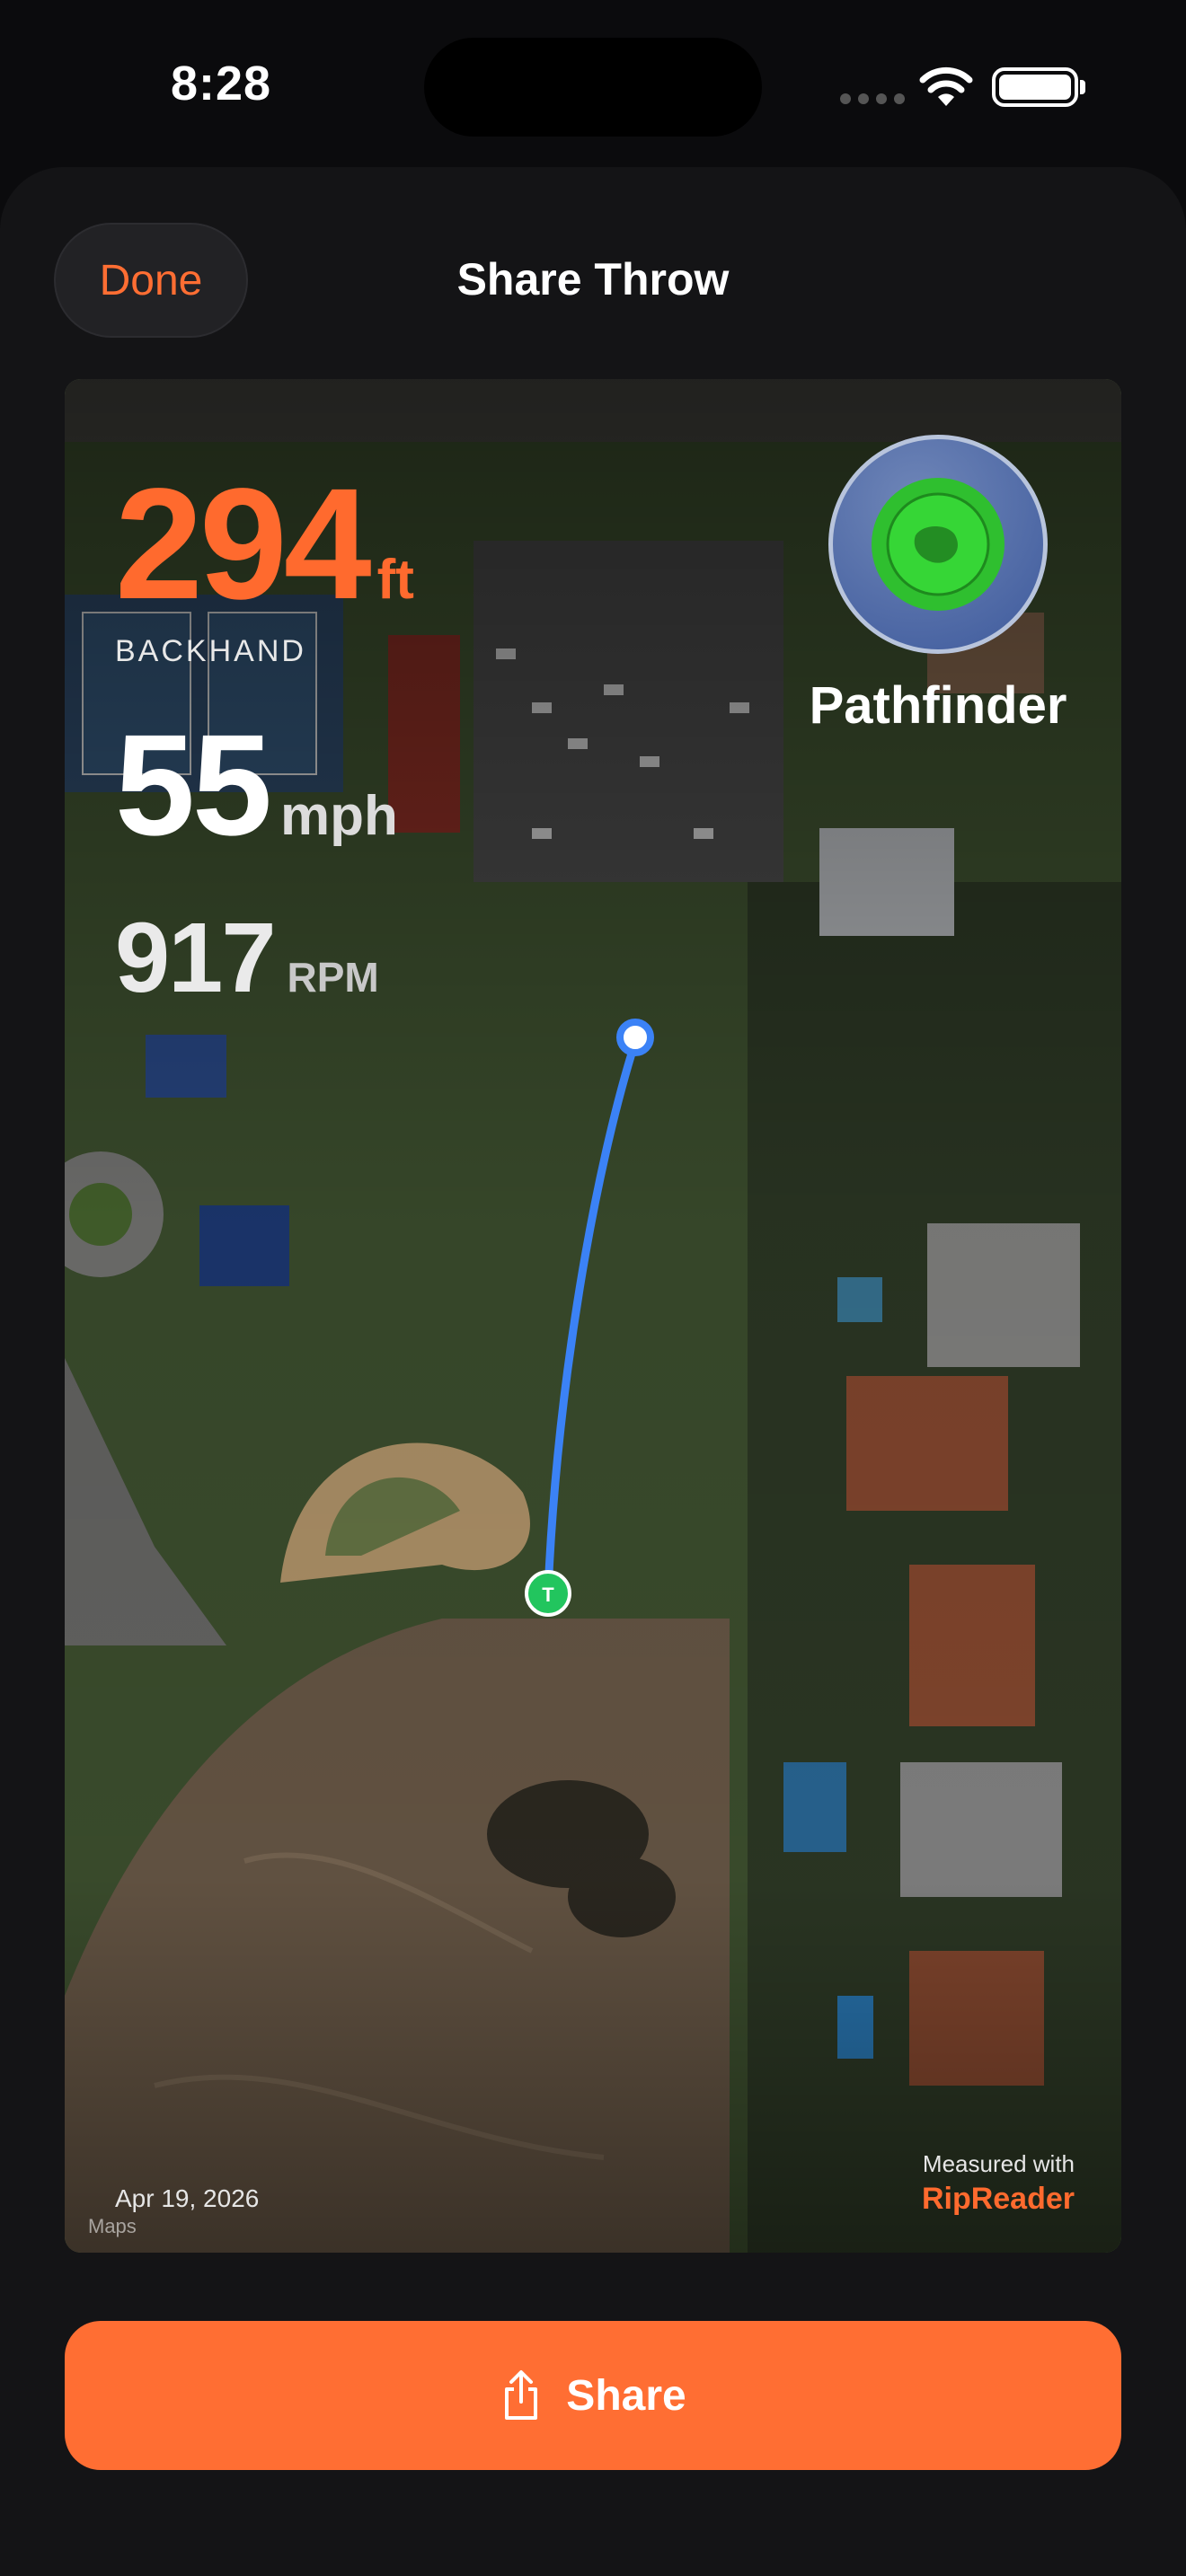 This screenshot has height=2576, width=1186. Describe the element at coordinates (193, 784) in the screenshot. I see `speed-value: 55` at that location.